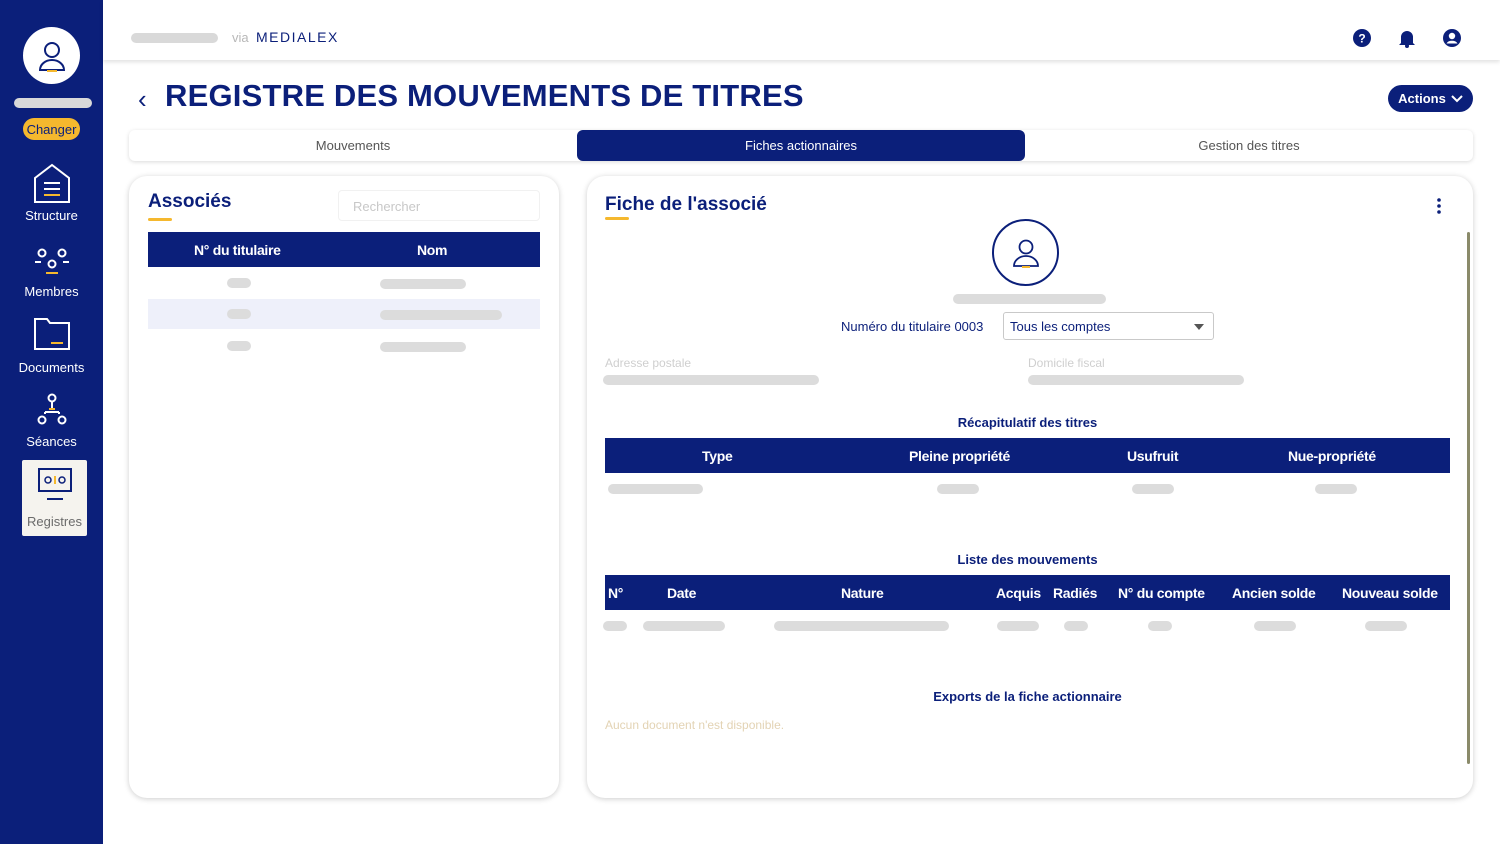  What do you see at coordinates (1161, 592) in the screenshot?
I see `column-header-account-number: N° du compte` at bounding box center [1161, 592].